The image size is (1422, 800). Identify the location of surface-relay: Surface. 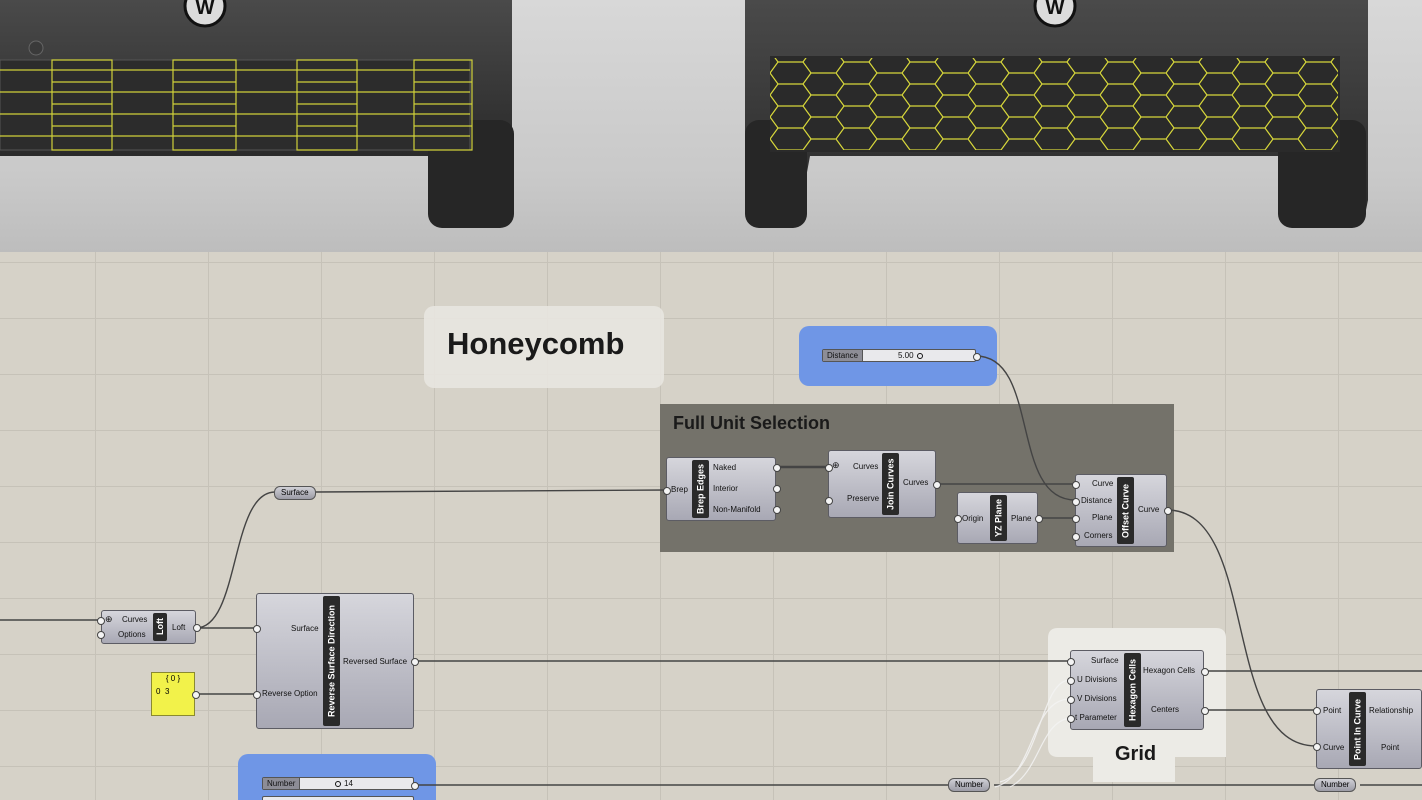
(295, 493).